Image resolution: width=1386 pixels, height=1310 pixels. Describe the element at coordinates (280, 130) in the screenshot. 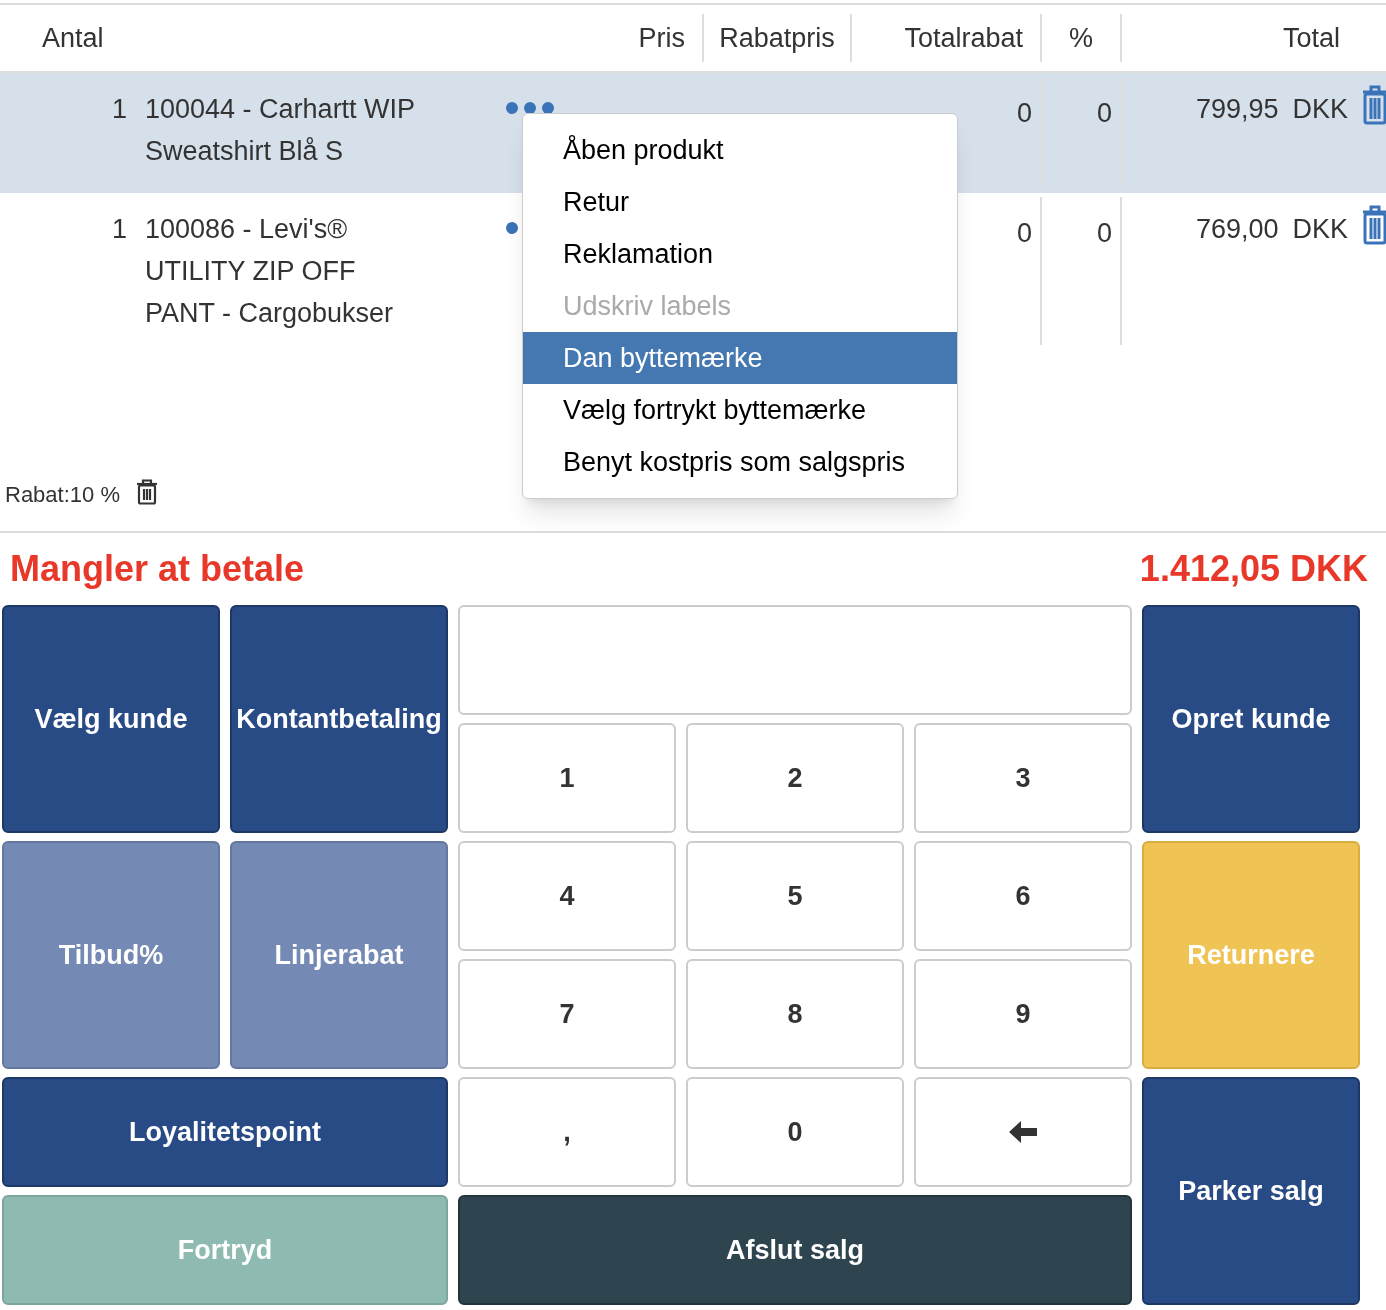

I see `product-name: 100044 - Carhartt WIP Sweatshirt Blå S` at that location.